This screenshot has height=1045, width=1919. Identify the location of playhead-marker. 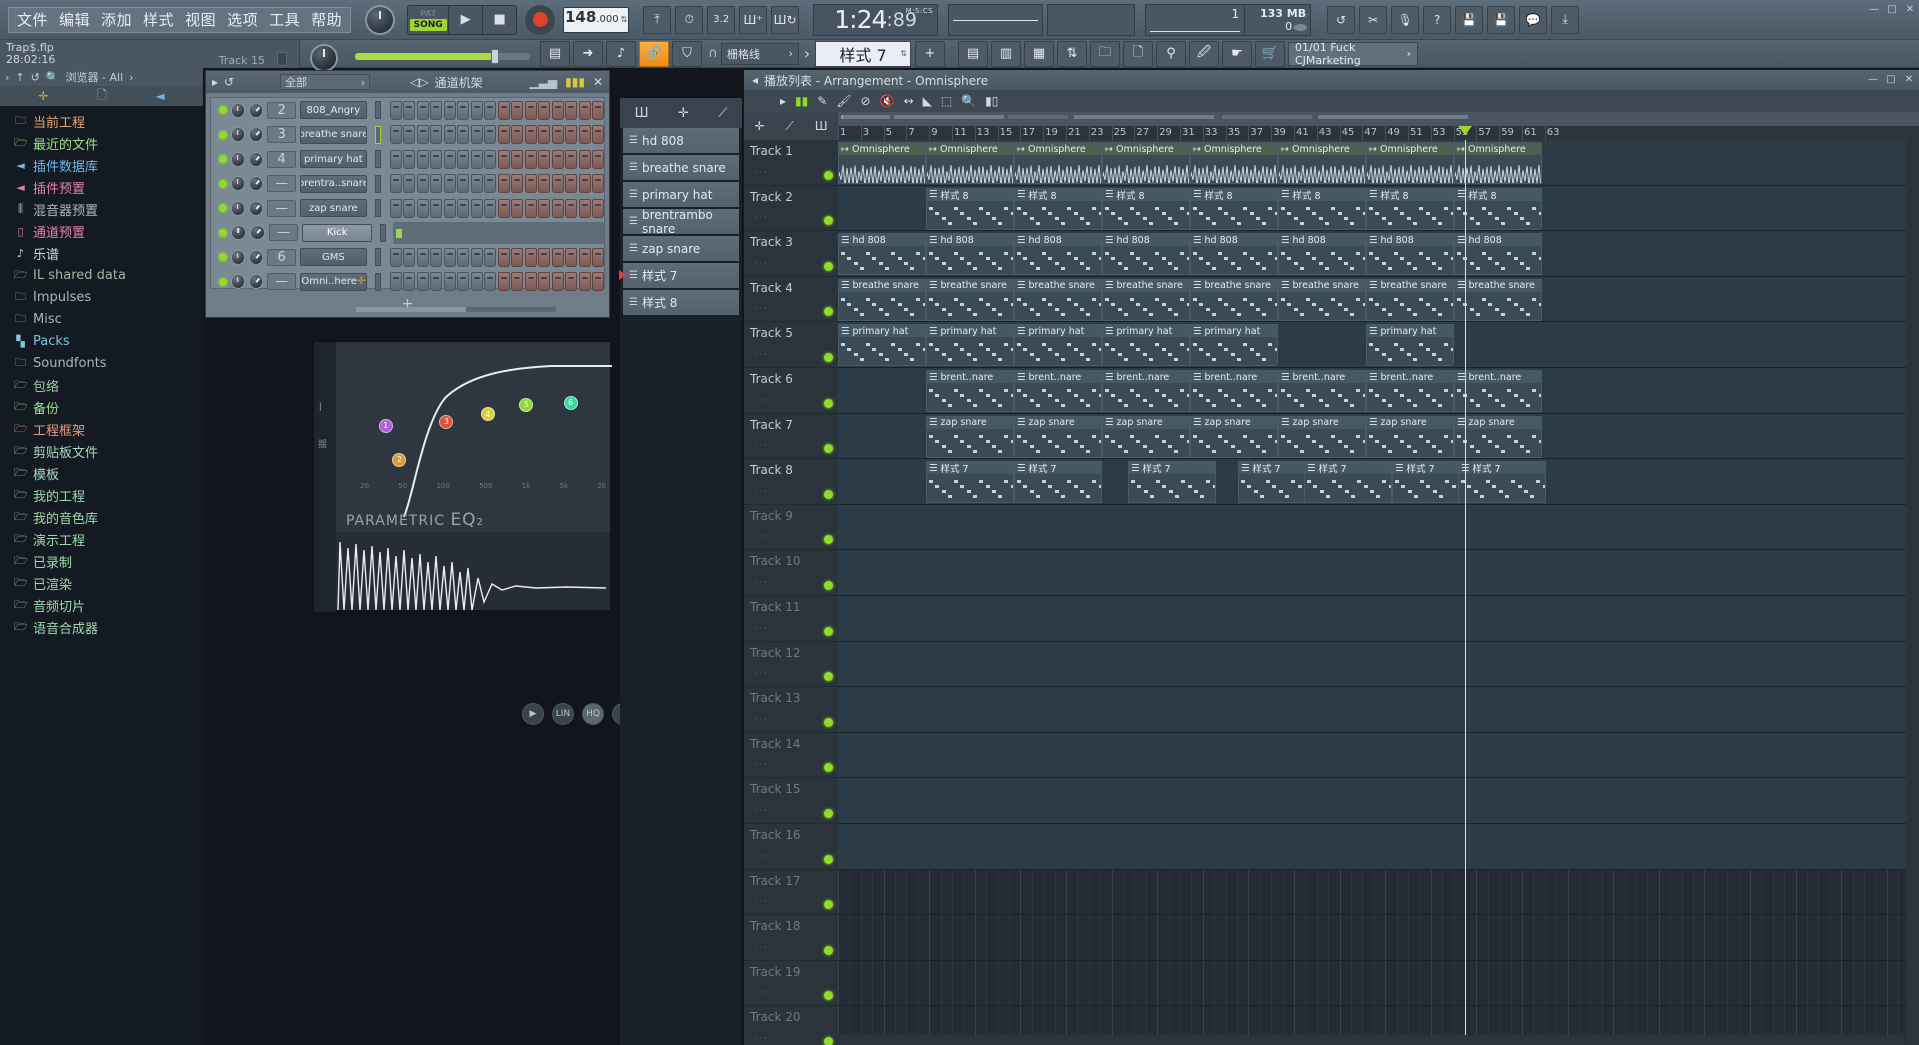
(1465, 130).